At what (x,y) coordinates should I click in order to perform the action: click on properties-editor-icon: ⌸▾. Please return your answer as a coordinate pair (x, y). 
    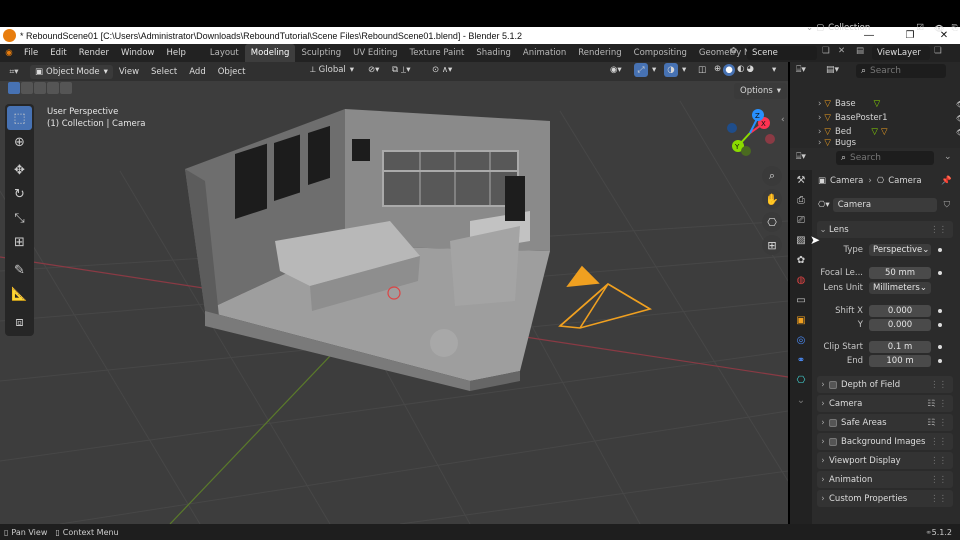
    Looking at the image, I should click on (801, 157).